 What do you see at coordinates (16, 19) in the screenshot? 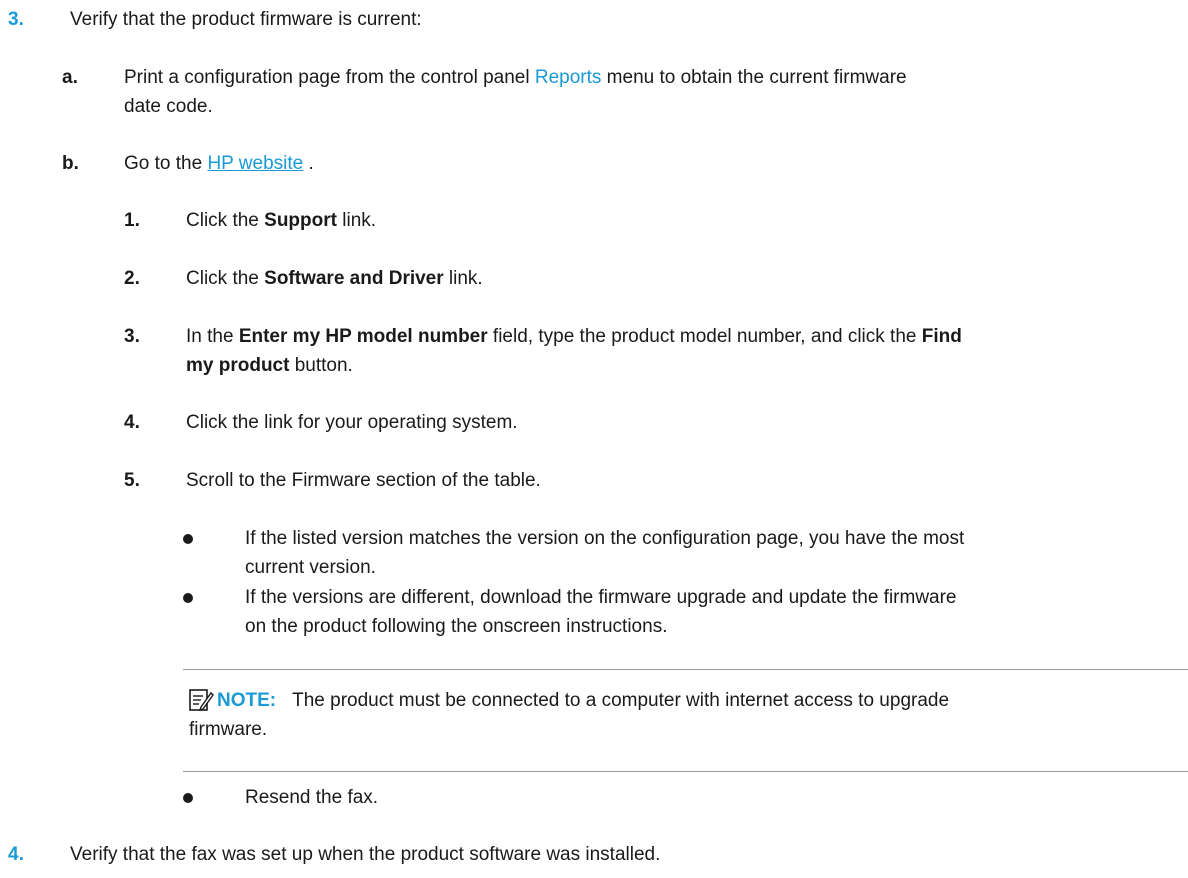
I see `step-number: 3.` at bounding box center [16, 19].